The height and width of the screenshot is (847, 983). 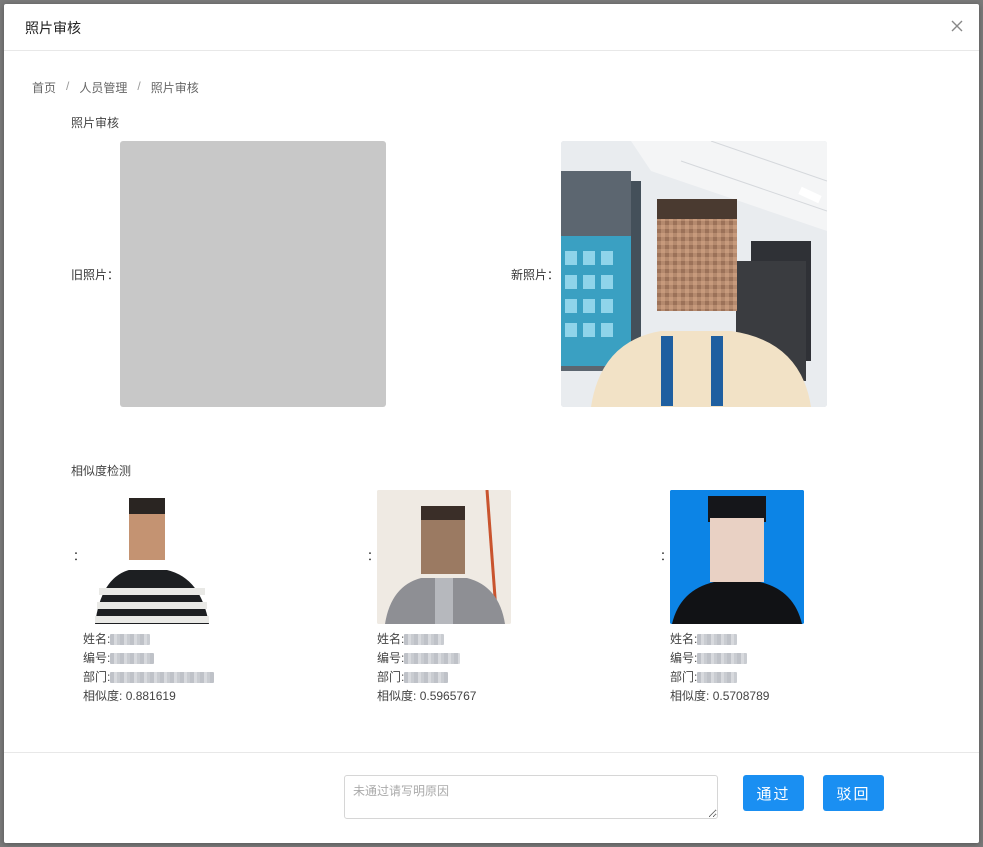 I want to click on breadcrumb: 首页 / 人员管理 / 照片审核, so click(x=115, y=87).